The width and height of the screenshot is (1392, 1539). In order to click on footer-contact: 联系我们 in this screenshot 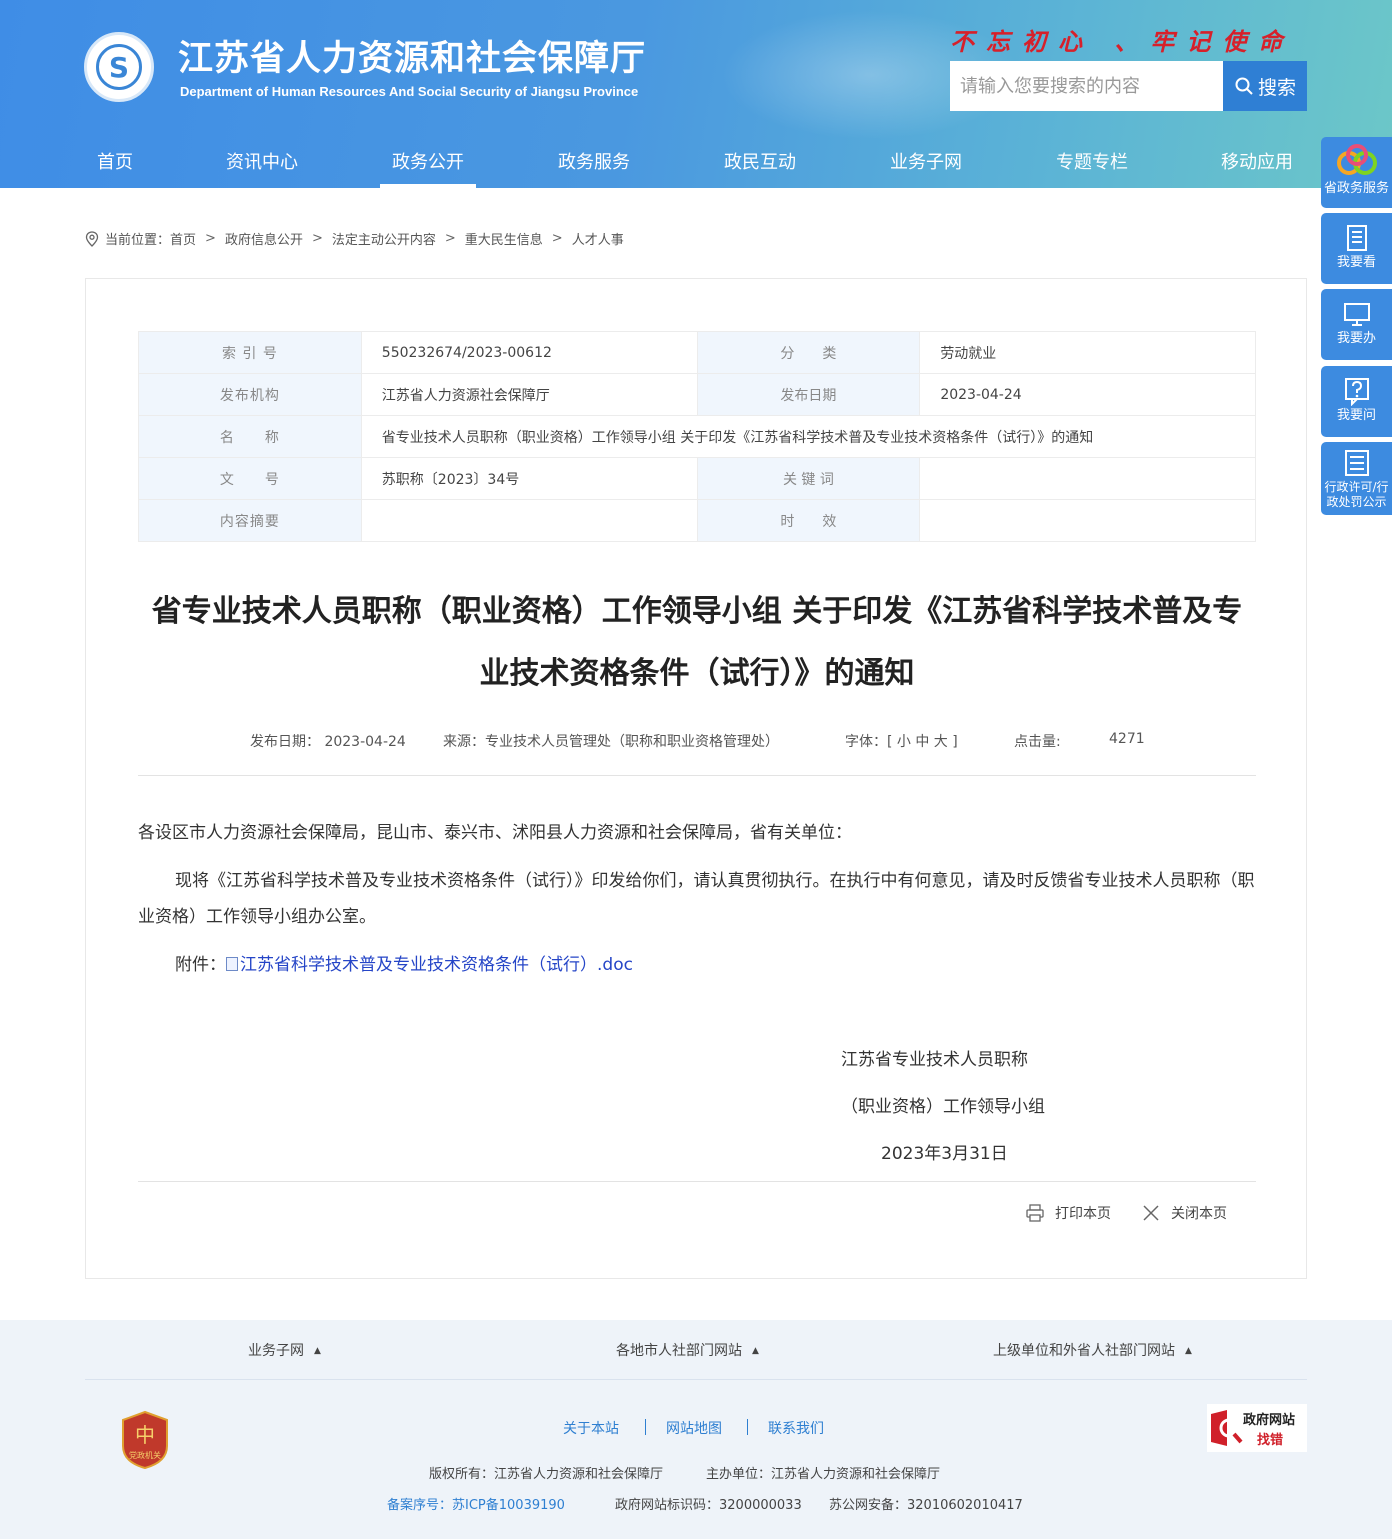, I will do `click(796, 1428)`.